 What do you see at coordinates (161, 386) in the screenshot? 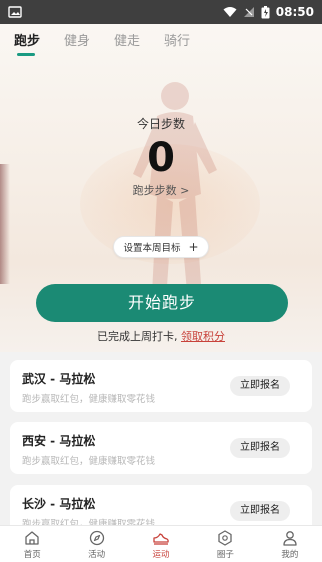
I see `list-item: 武汉 - 马拉松 跑步赢取红包，健康赚取零花钱 立即报名` at bounding box center [161, 386].